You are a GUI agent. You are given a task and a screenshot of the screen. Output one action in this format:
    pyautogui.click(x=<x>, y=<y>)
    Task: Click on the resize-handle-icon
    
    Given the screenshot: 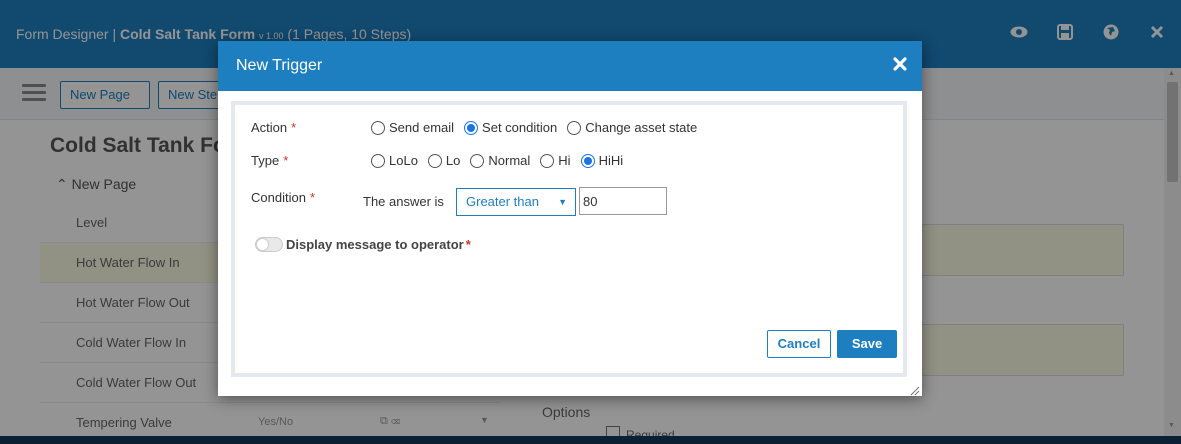 What is the action you would take?
    pyautogui.click(x=915, y=390)
    